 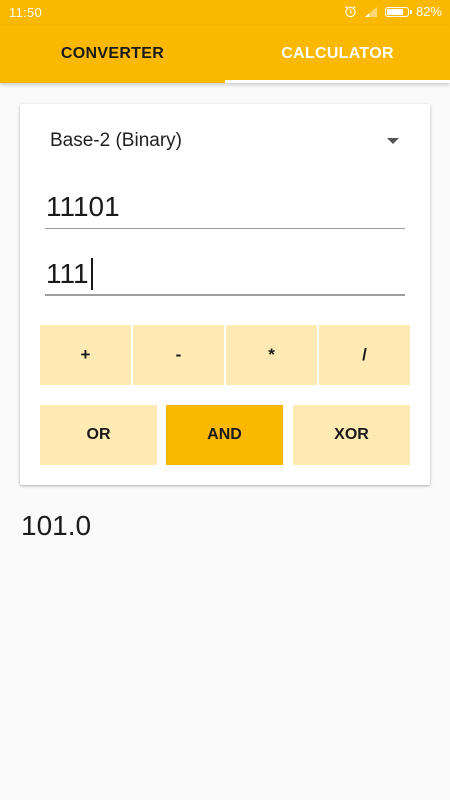 What do you see at coordinates (83, 206) in the screenshot?
I see `first-operand-value: 11101` at bounding box center [83, 206].